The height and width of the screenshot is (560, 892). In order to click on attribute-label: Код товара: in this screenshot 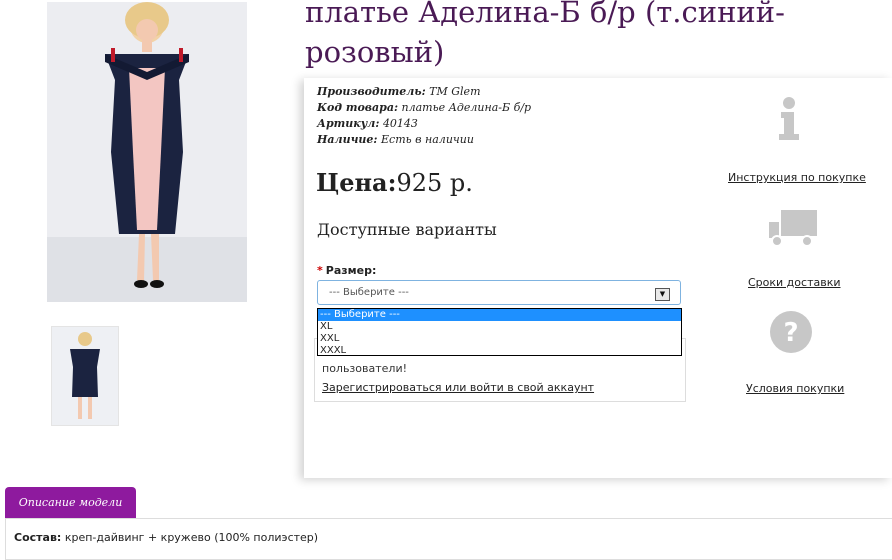, I will do `click(358, 107)`.